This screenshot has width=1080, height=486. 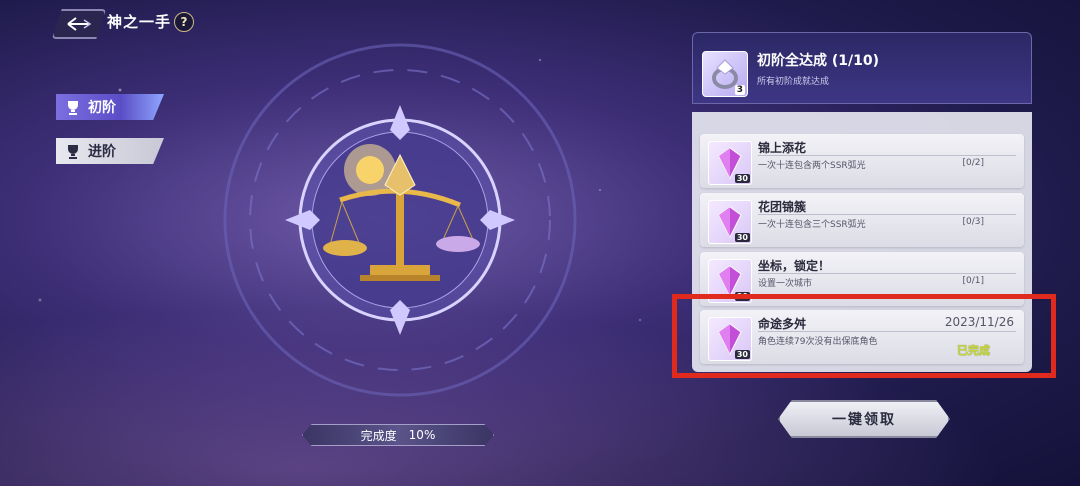 I want to click on achievement-progress: [0/1], so click(x=973, y=281).